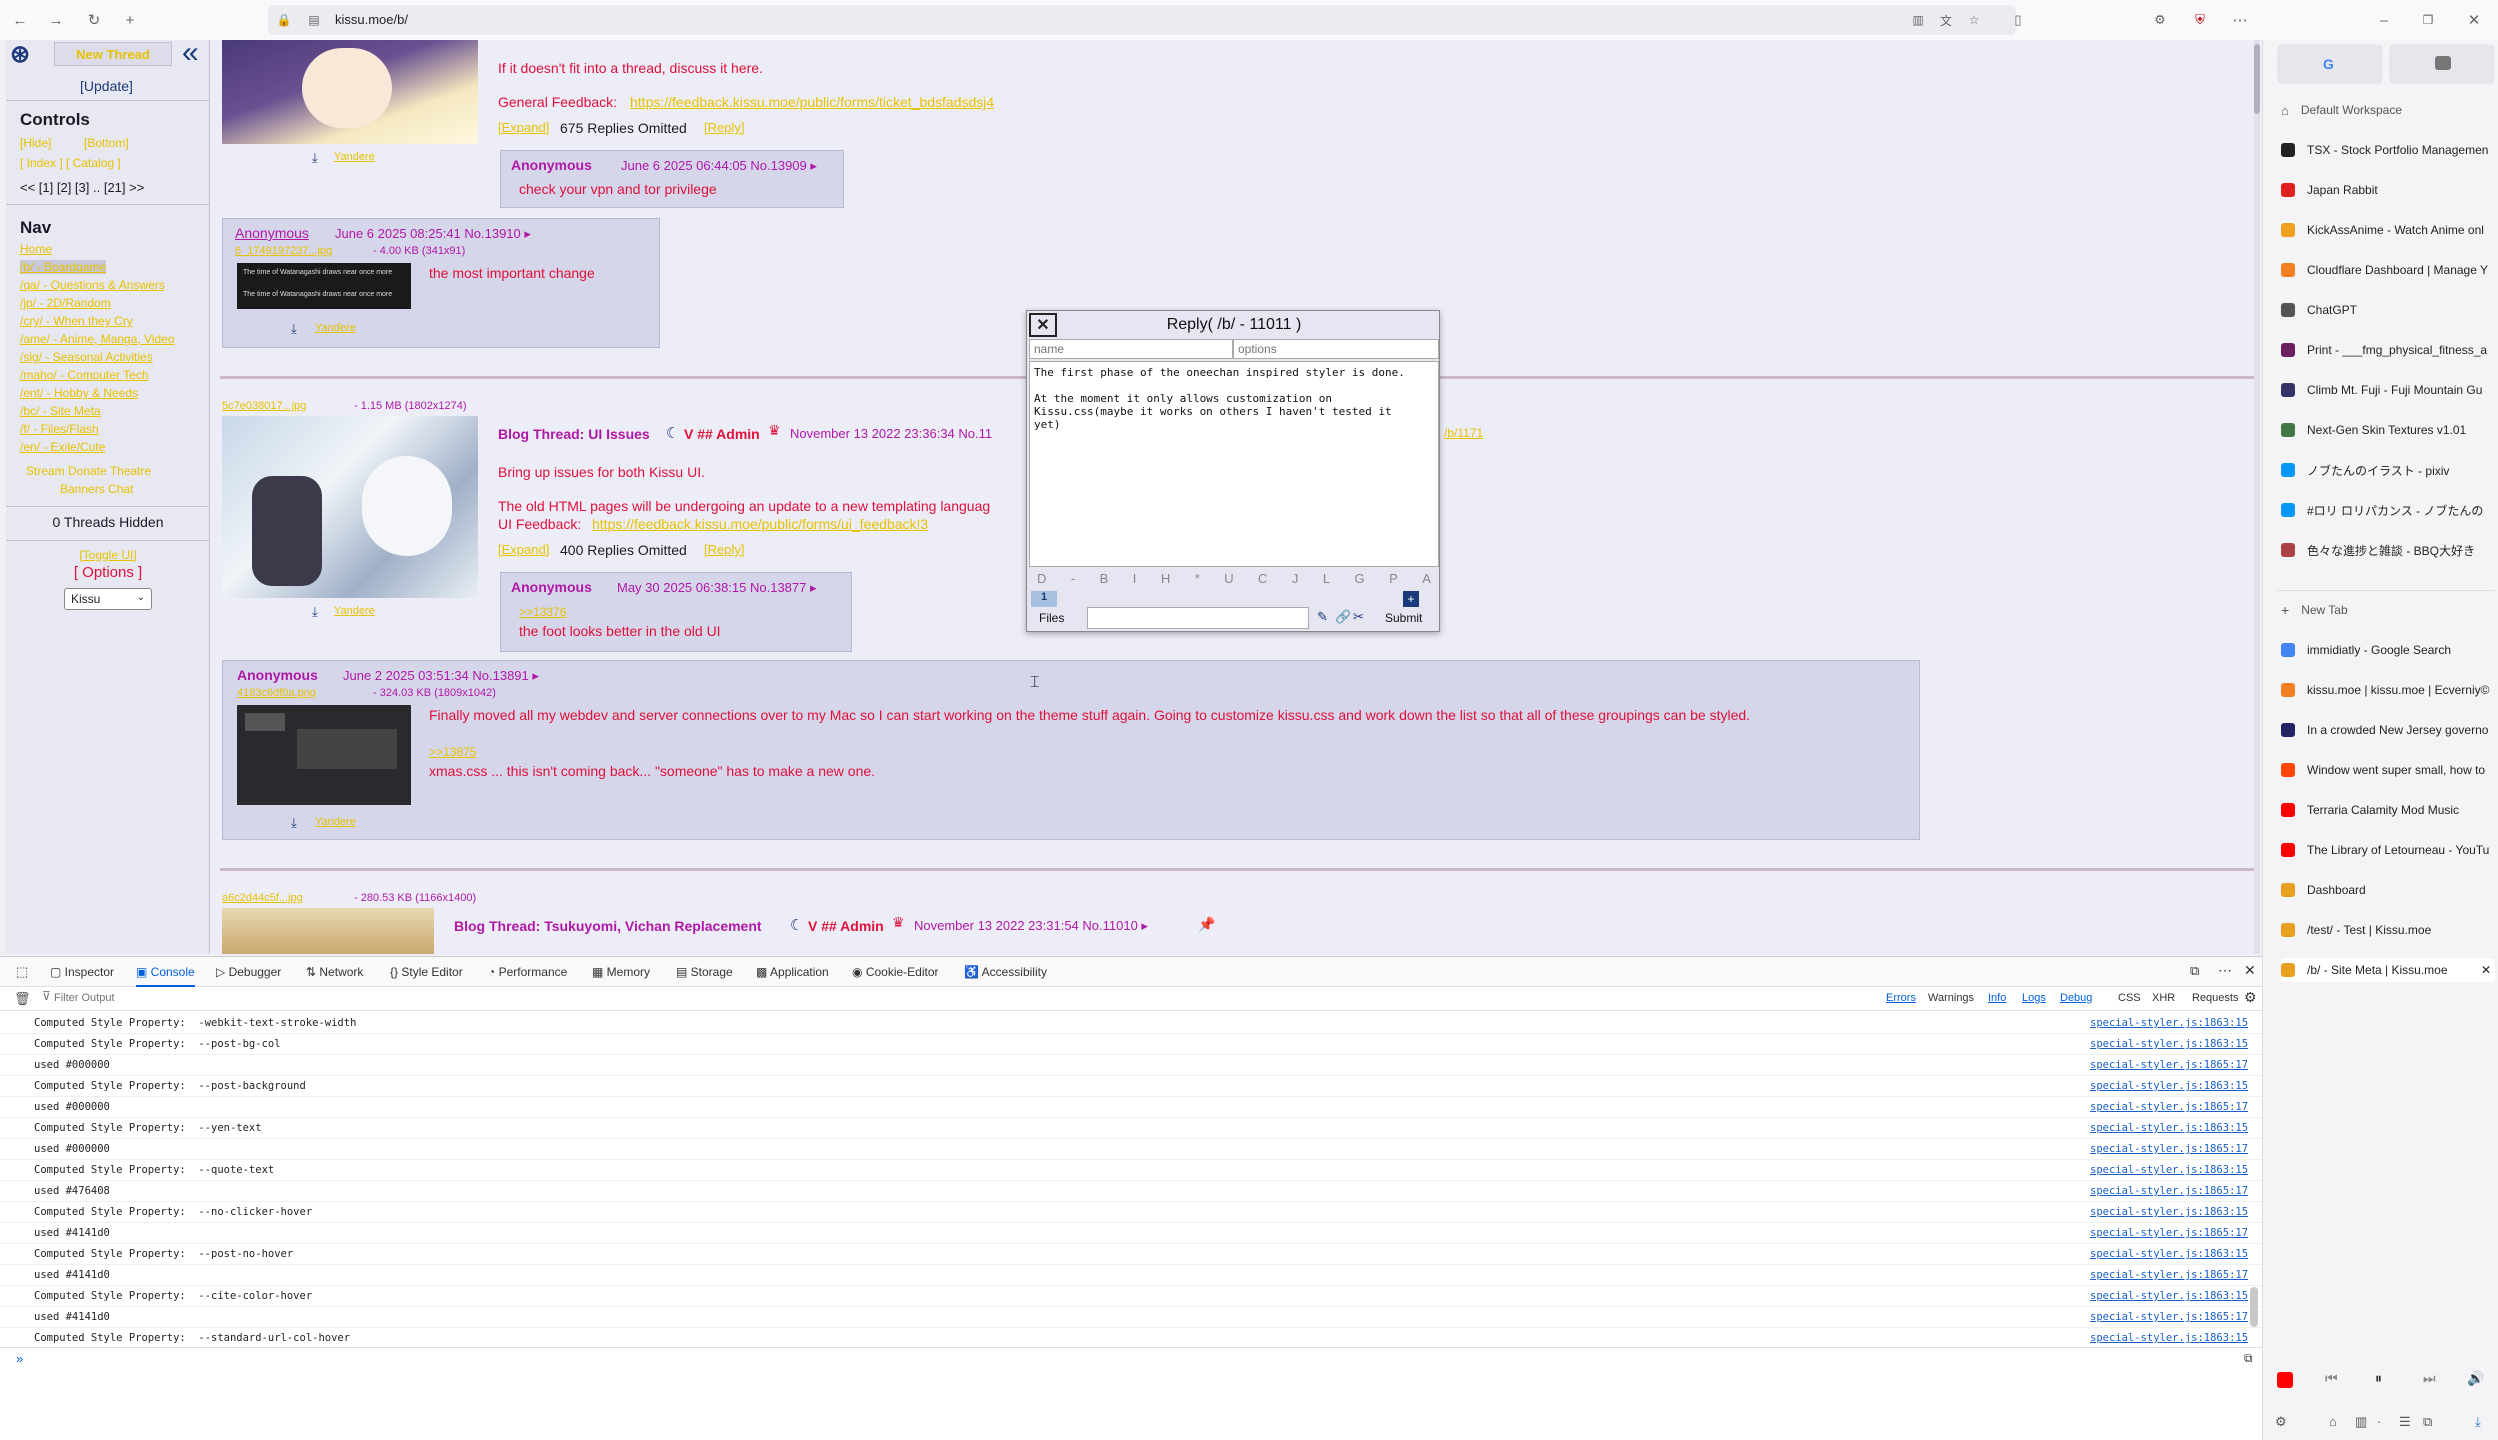  What do you see at coordinates (88, 471) in the screenshot?
I see `nav-footer-links: Stream Donate Theatre` at bounding box center [88, 471].